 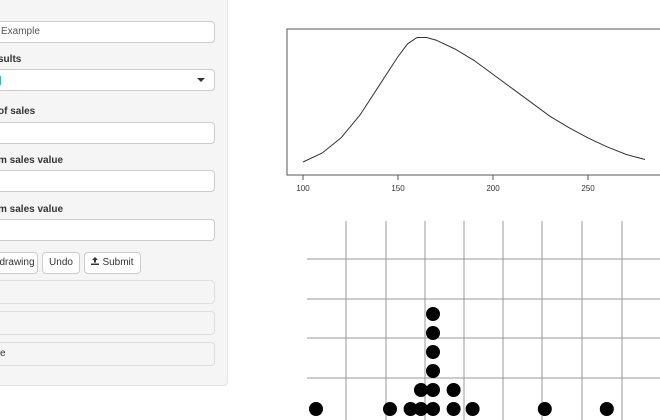 What do you see at coordinates (303, 188) in the screenshot?
I see `x-tick-label: 100` at bounding box center [303, 188].